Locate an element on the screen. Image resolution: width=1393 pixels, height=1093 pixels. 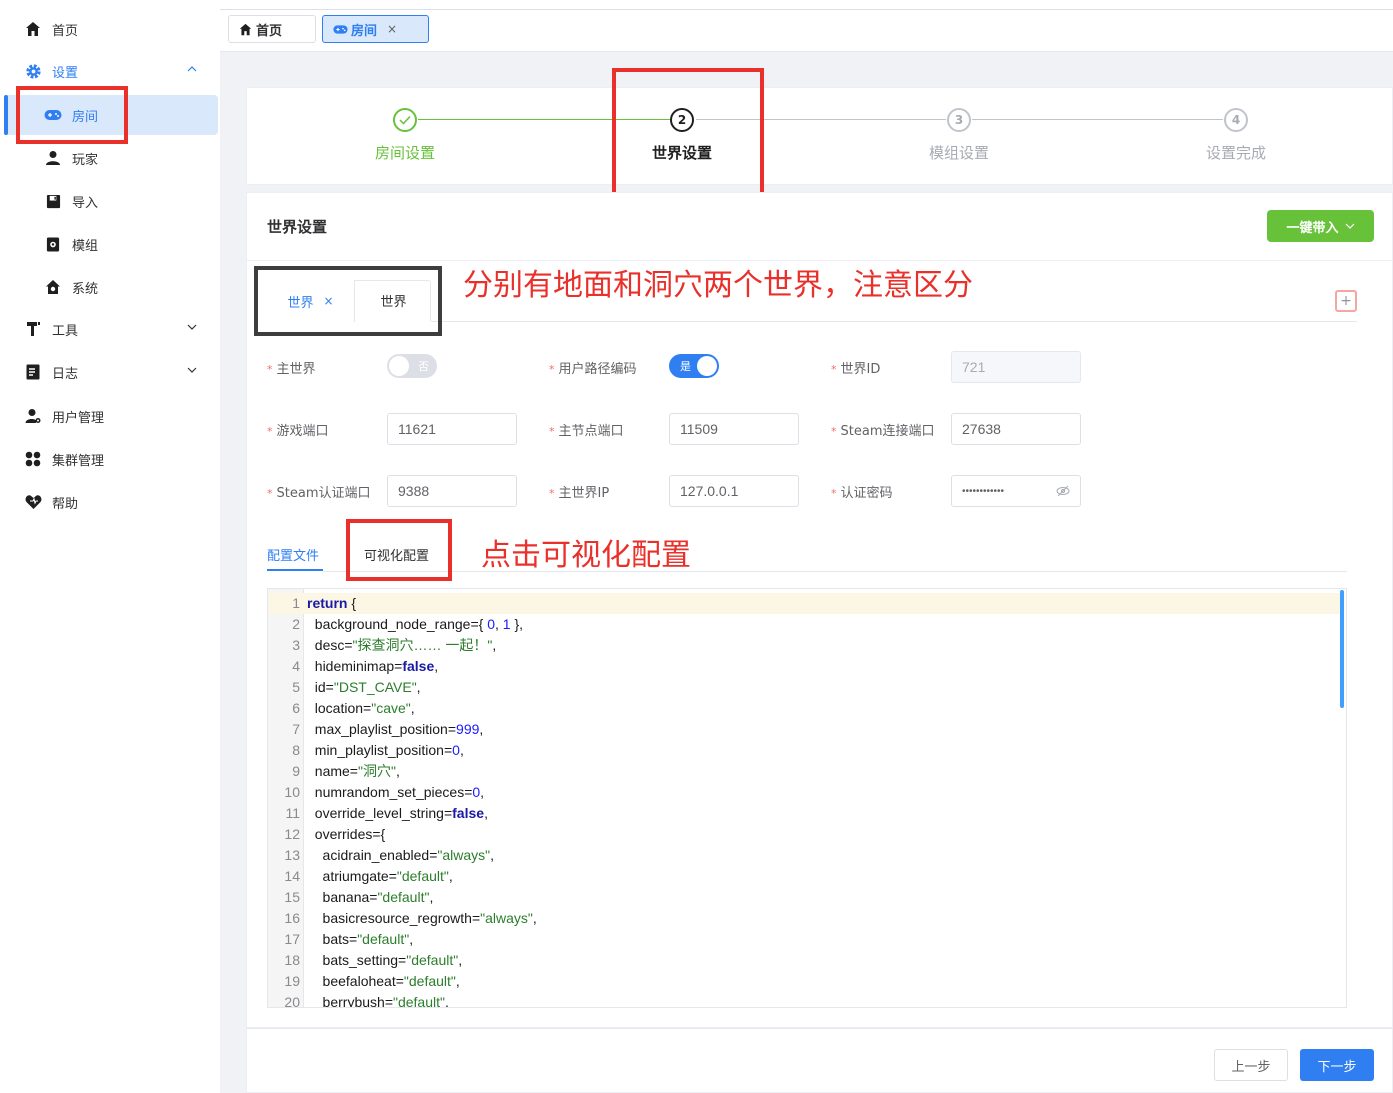
switch-knob is located at coordinates (399, 366).